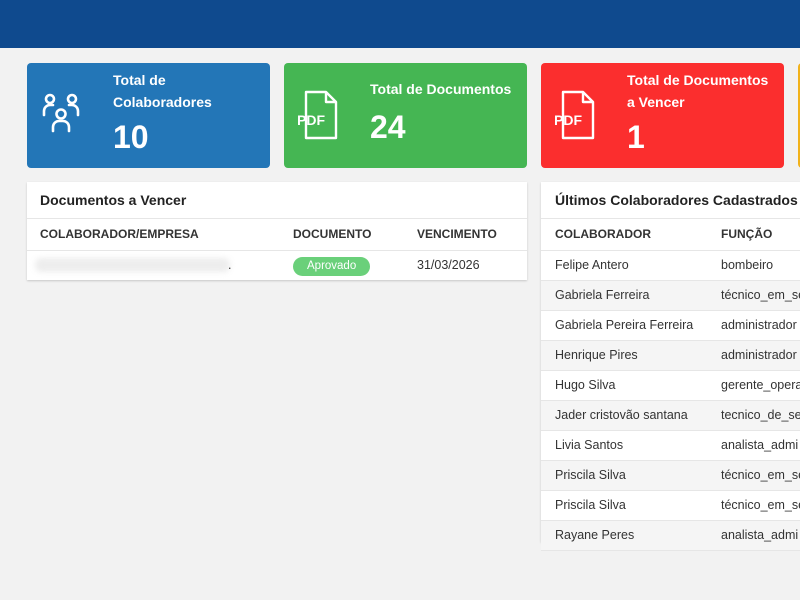 The image size is (800, 600). I want to click on colaborador-cell: Hugo Silva, so click(585, 385).